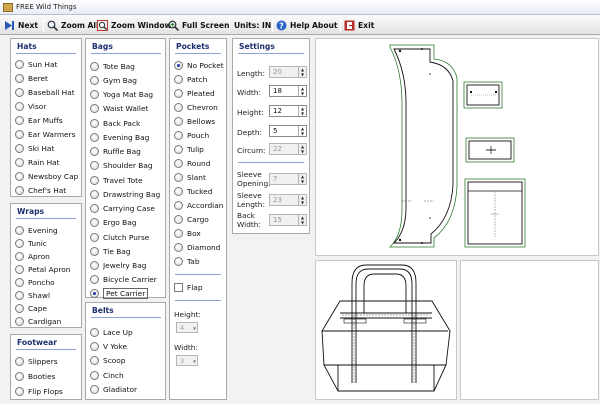 The height and width of the screenshot is (404, 600). Describe the element at coordinates (119, 293) in the screenshot. I see `bag-option-selected: Pet Carrier` at that location.